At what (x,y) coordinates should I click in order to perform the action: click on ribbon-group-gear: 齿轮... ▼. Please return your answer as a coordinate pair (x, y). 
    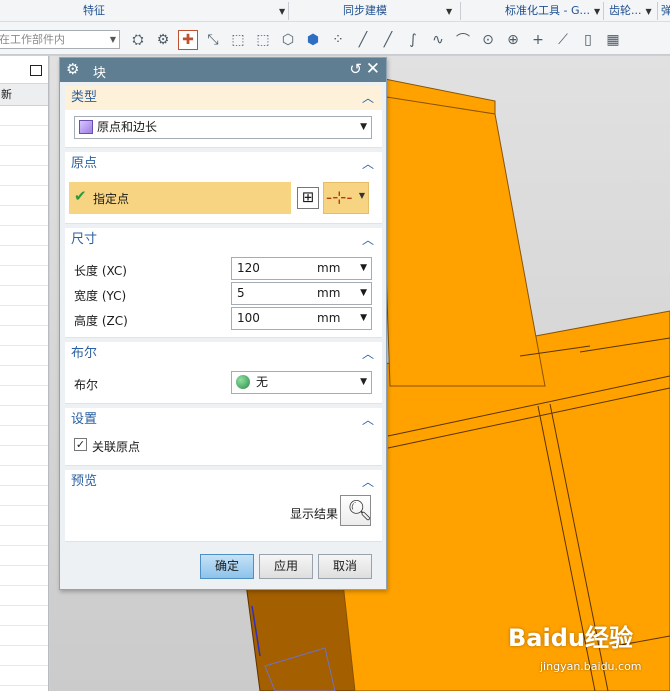
    Looking at the image, I should click on (630, 11).